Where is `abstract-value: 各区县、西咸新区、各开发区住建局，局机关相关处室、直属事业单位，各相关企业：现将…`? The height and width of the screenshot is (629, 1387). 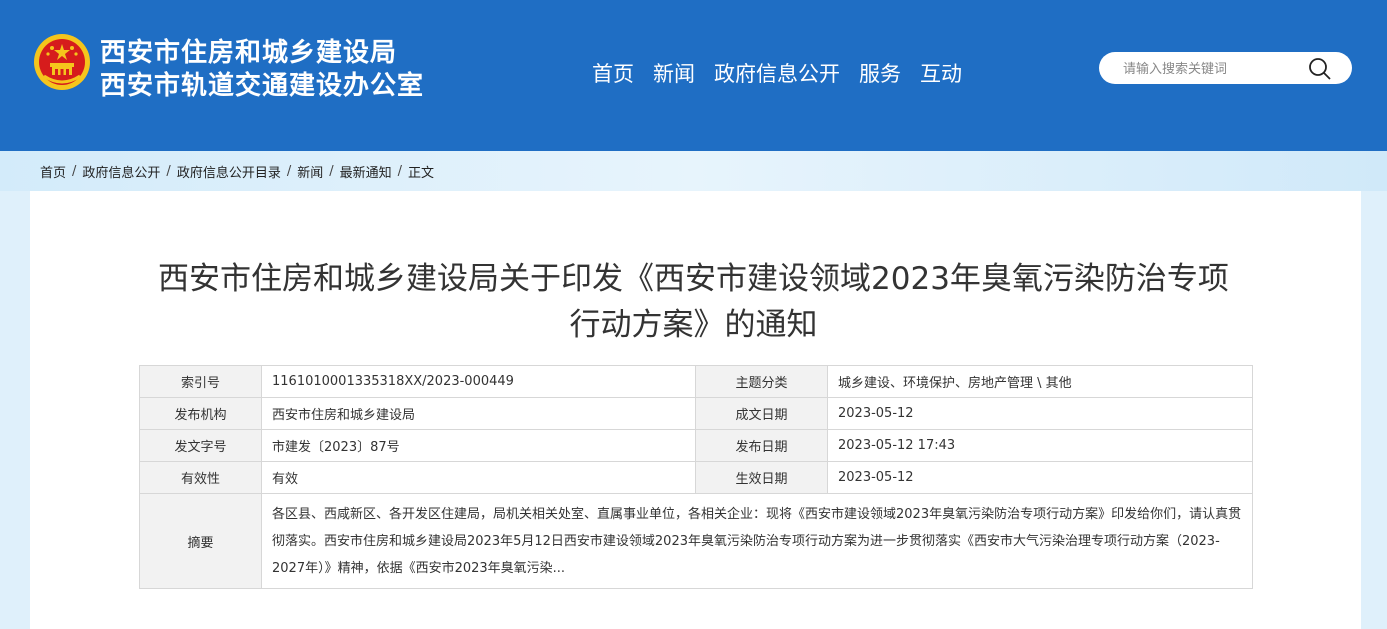
abstract-value: 各区县、西咸新区、各开发区住建局，局机关相关处室、直属事业单位，各相关企业：现将… is located at coordinates (757, 541).